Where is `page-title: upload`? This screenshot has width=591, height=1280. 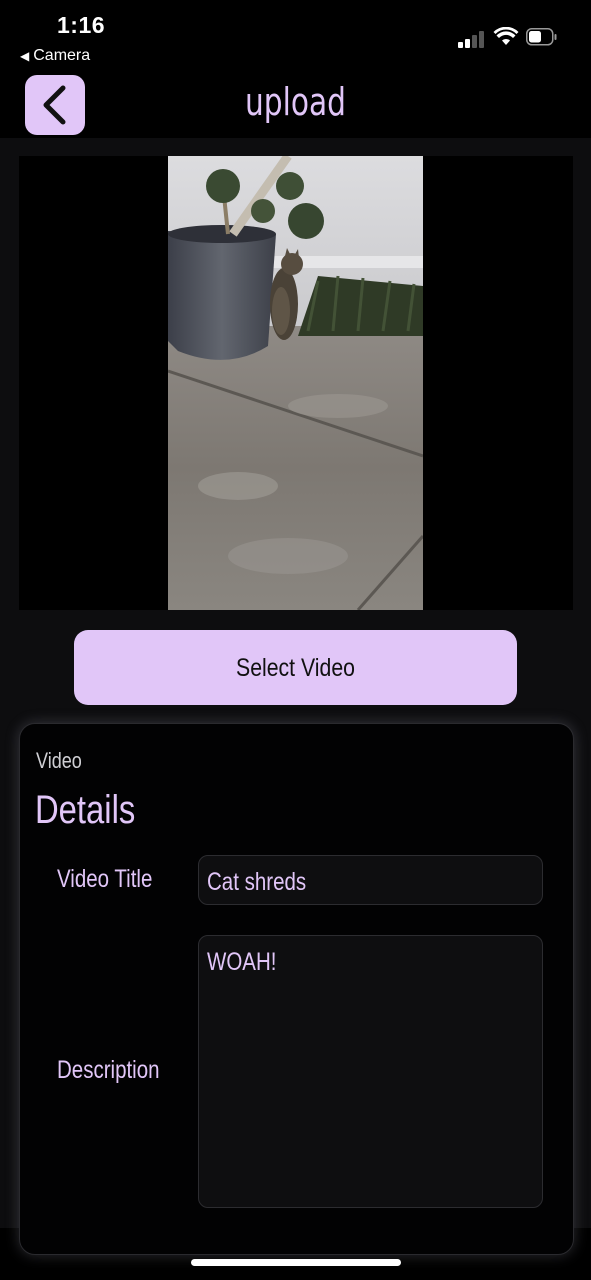 page-title: upload is located at coordinates (295, 102).